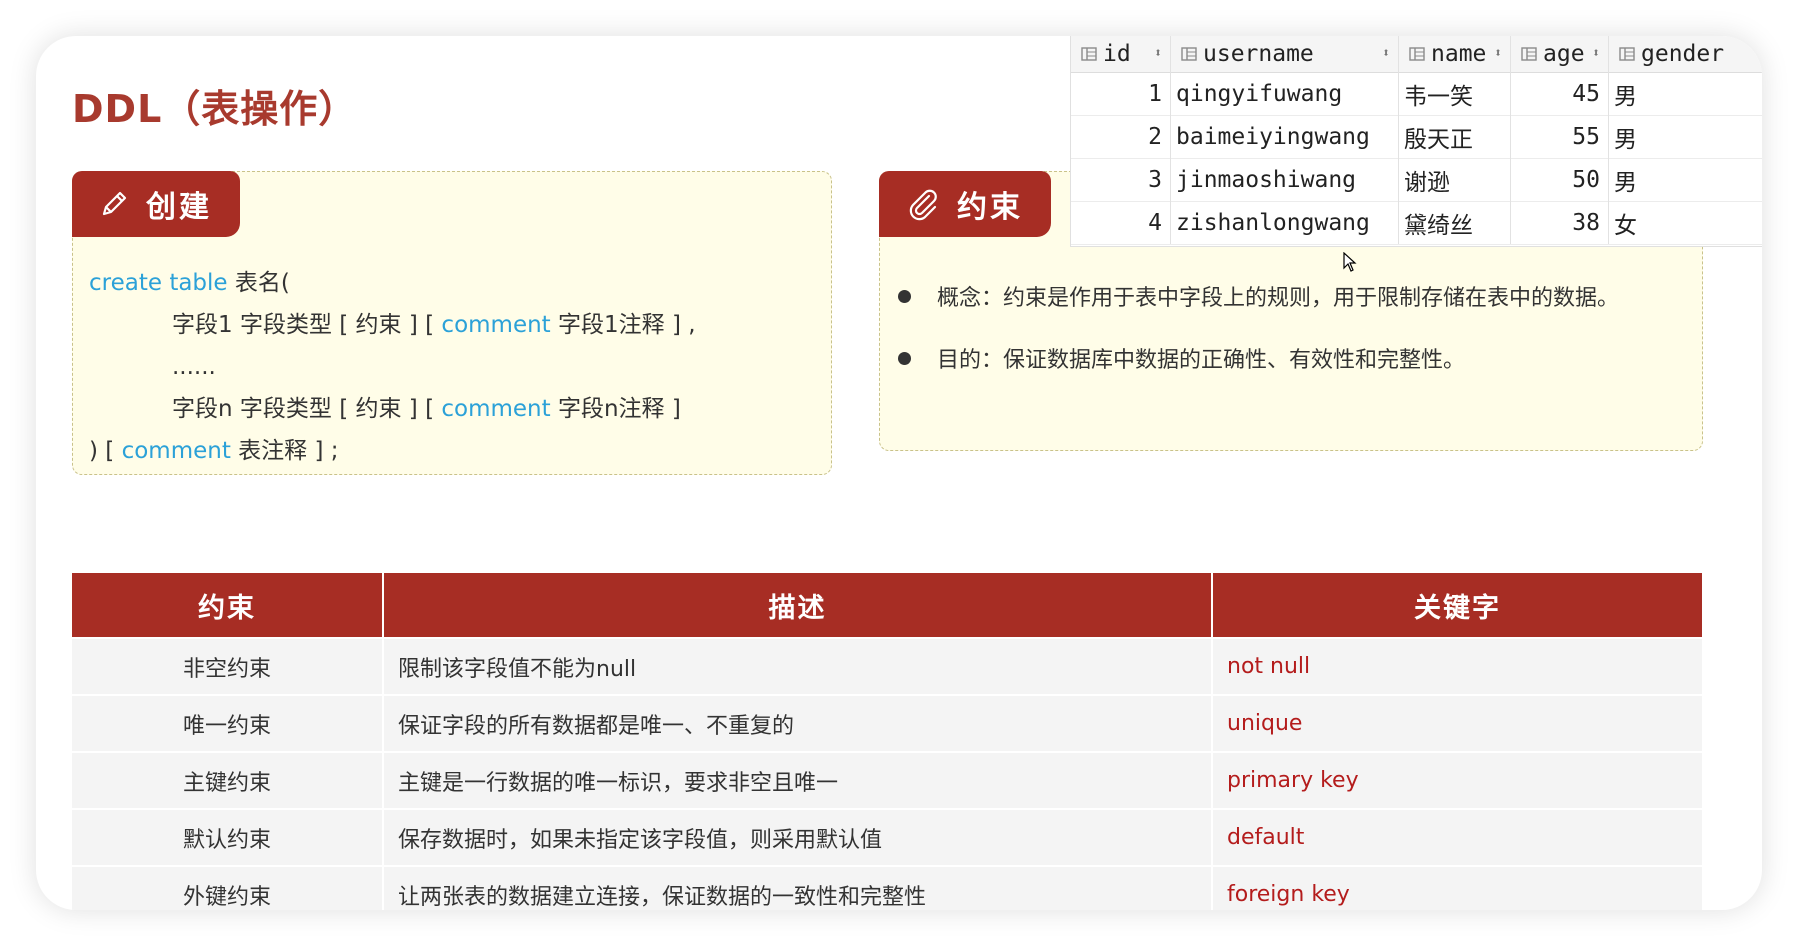 The image size is (1798, 946). Describe the element at coordinates (798, 605) in the screenshot. I see `header-description: 描述` at that location.